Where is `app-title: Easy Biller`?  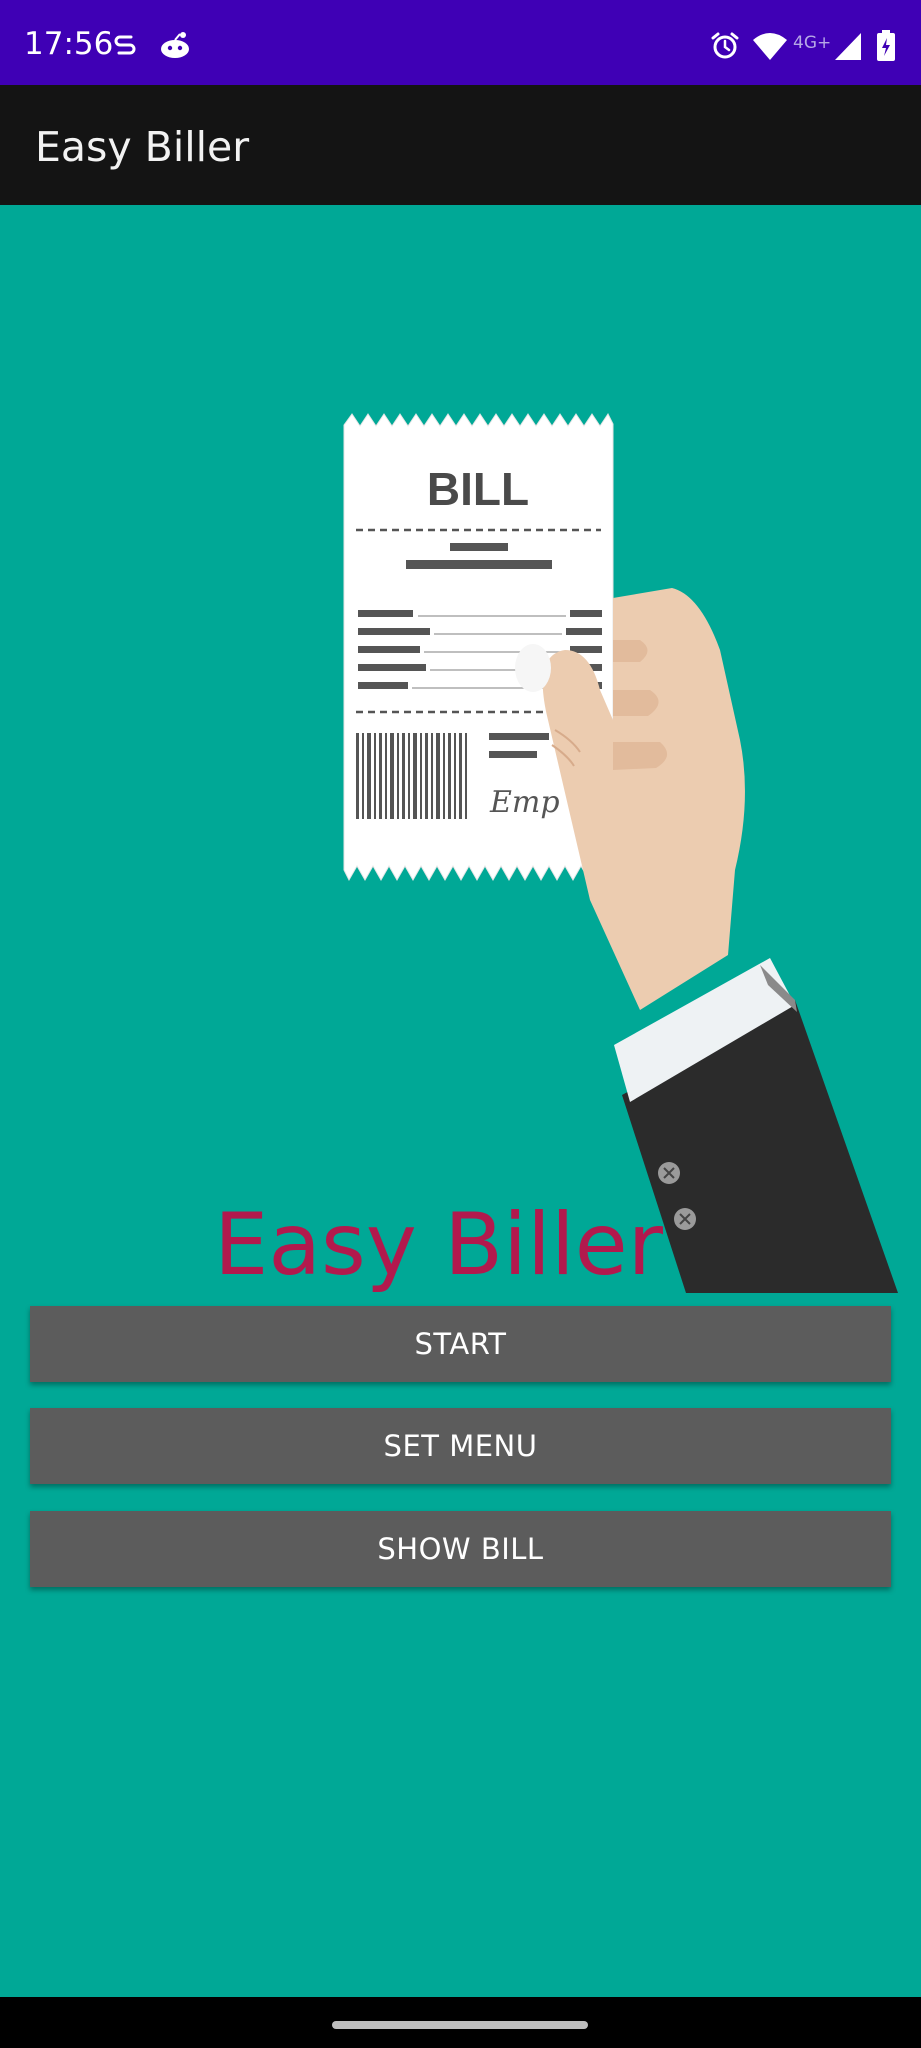 app-title: Easy Biller is located at coordinates (142, 147).